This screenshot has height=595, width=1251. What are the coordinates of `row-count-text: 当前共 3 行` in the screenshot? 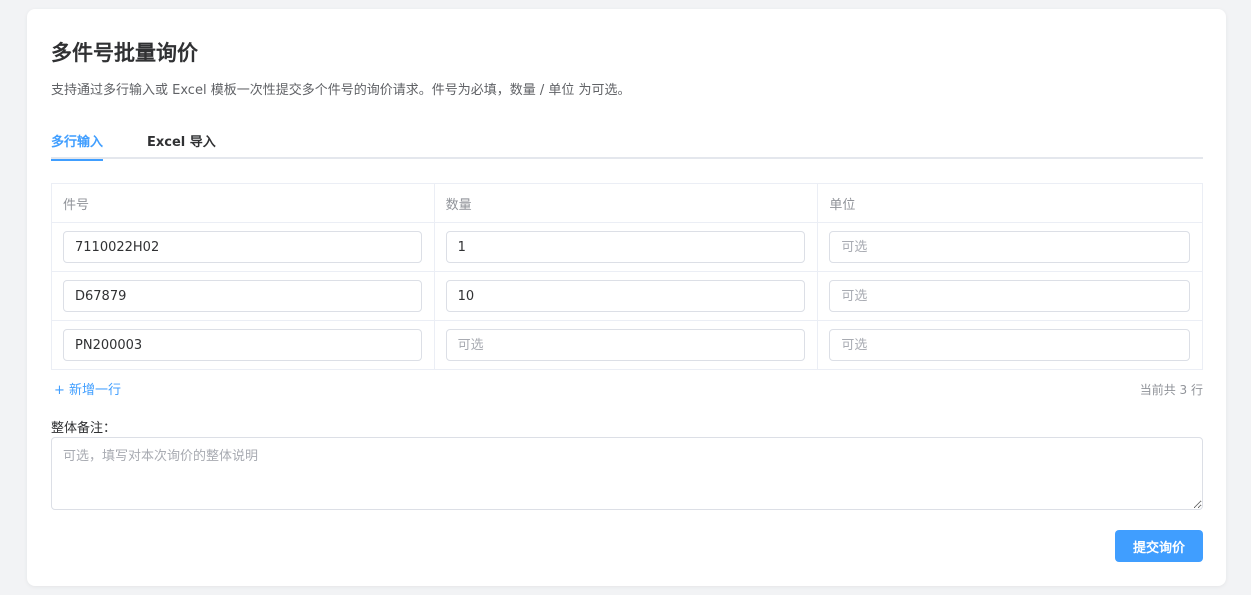 It's located at (1171, 390).